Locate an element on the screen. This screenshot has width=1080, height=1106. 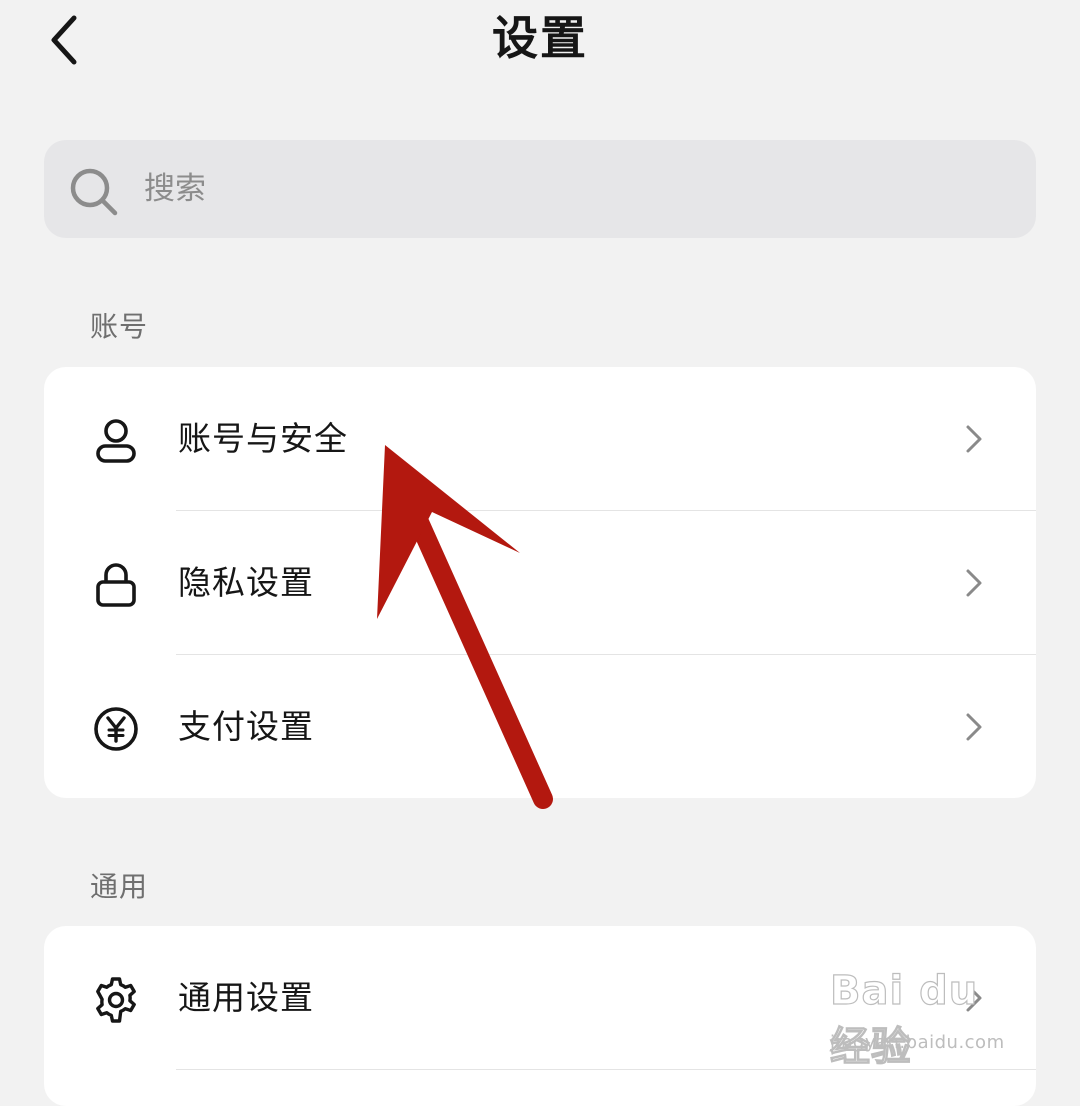
lock-icon is located at coordinates (116, 585).